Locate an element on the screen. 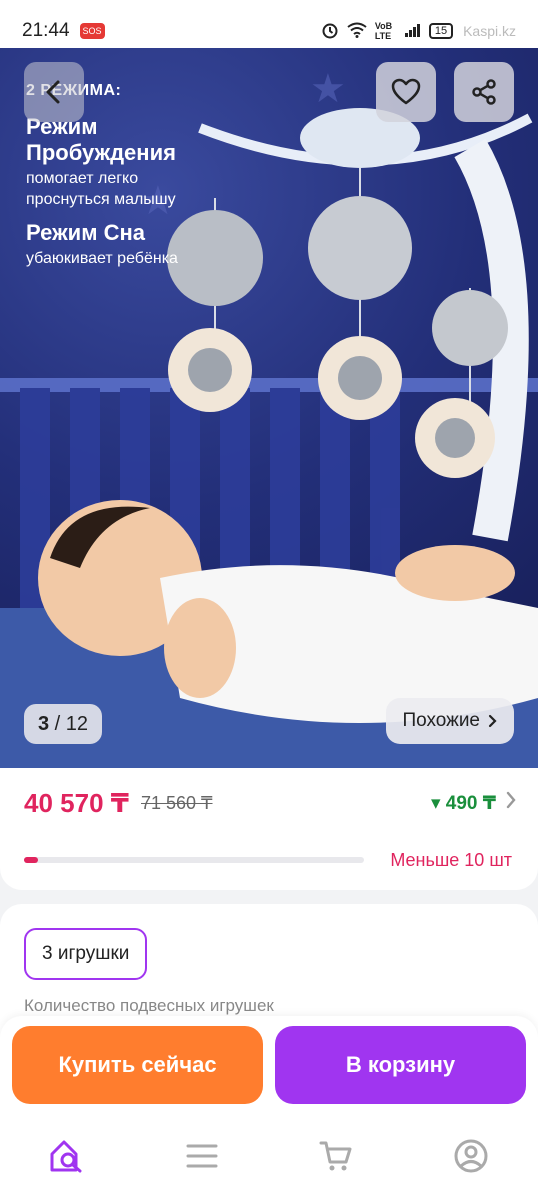 The width and height of the screenshot is (538, 1200). mode2-desc: убаюкивает ребёнка is located at coordinates (102, 258).